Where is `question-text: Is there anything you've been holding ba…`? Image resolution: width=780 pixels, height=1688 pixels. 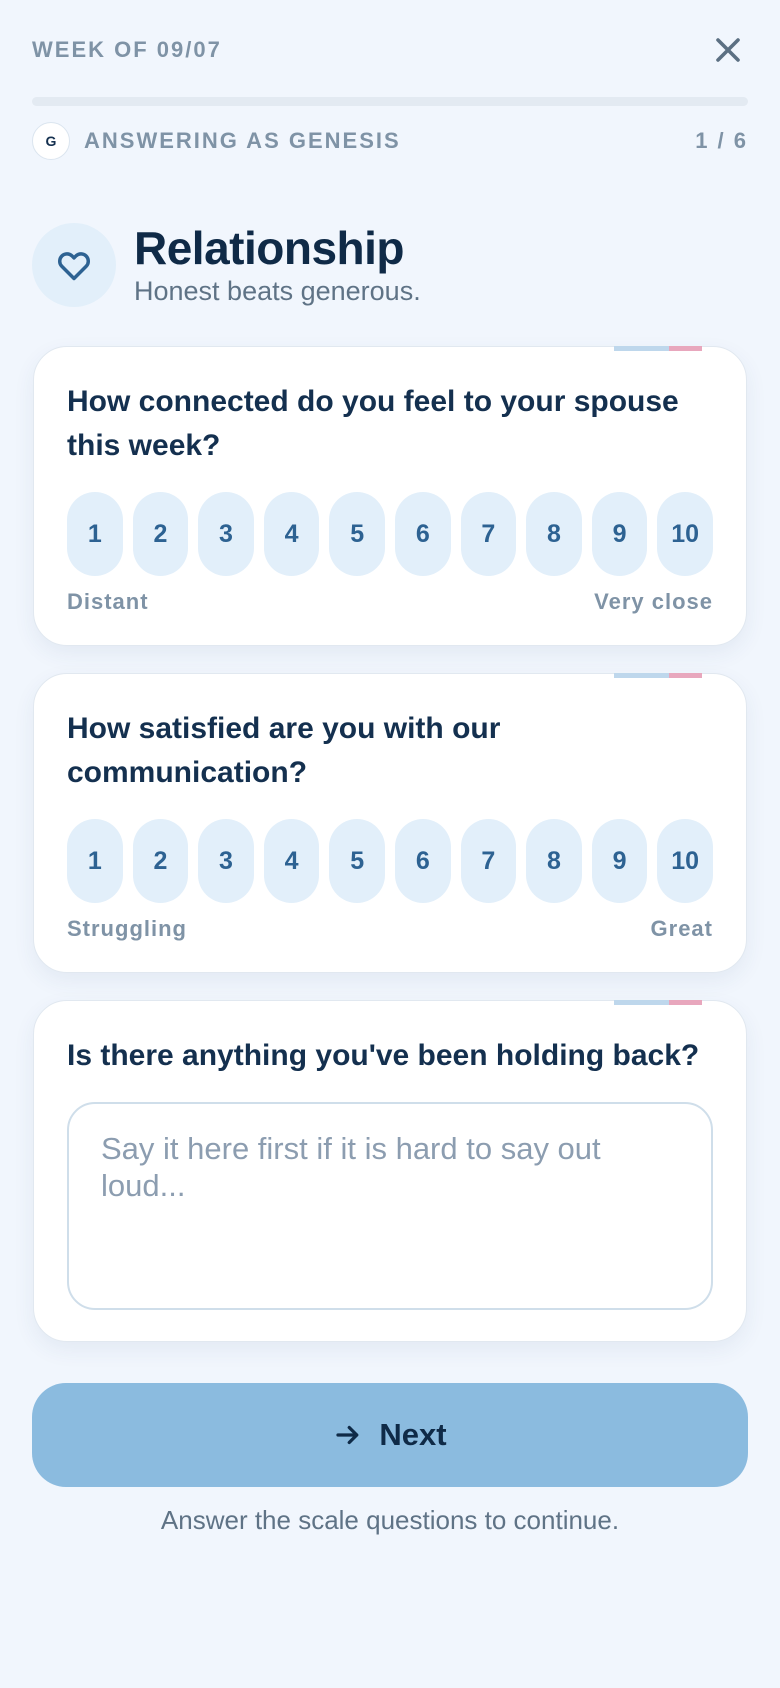
question-text: Is there anything you've been holding ba… is located at coordinates (383, 1055).